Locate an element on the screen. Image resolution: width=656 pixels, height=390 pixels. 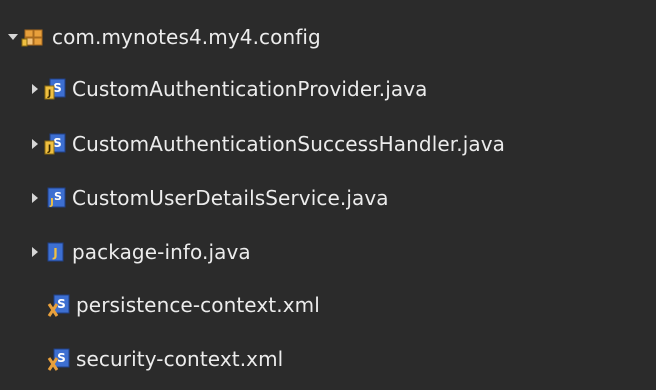
tree-row-file: S J CustomAuthenticationProvider.java is located at coordinates (328, 89).